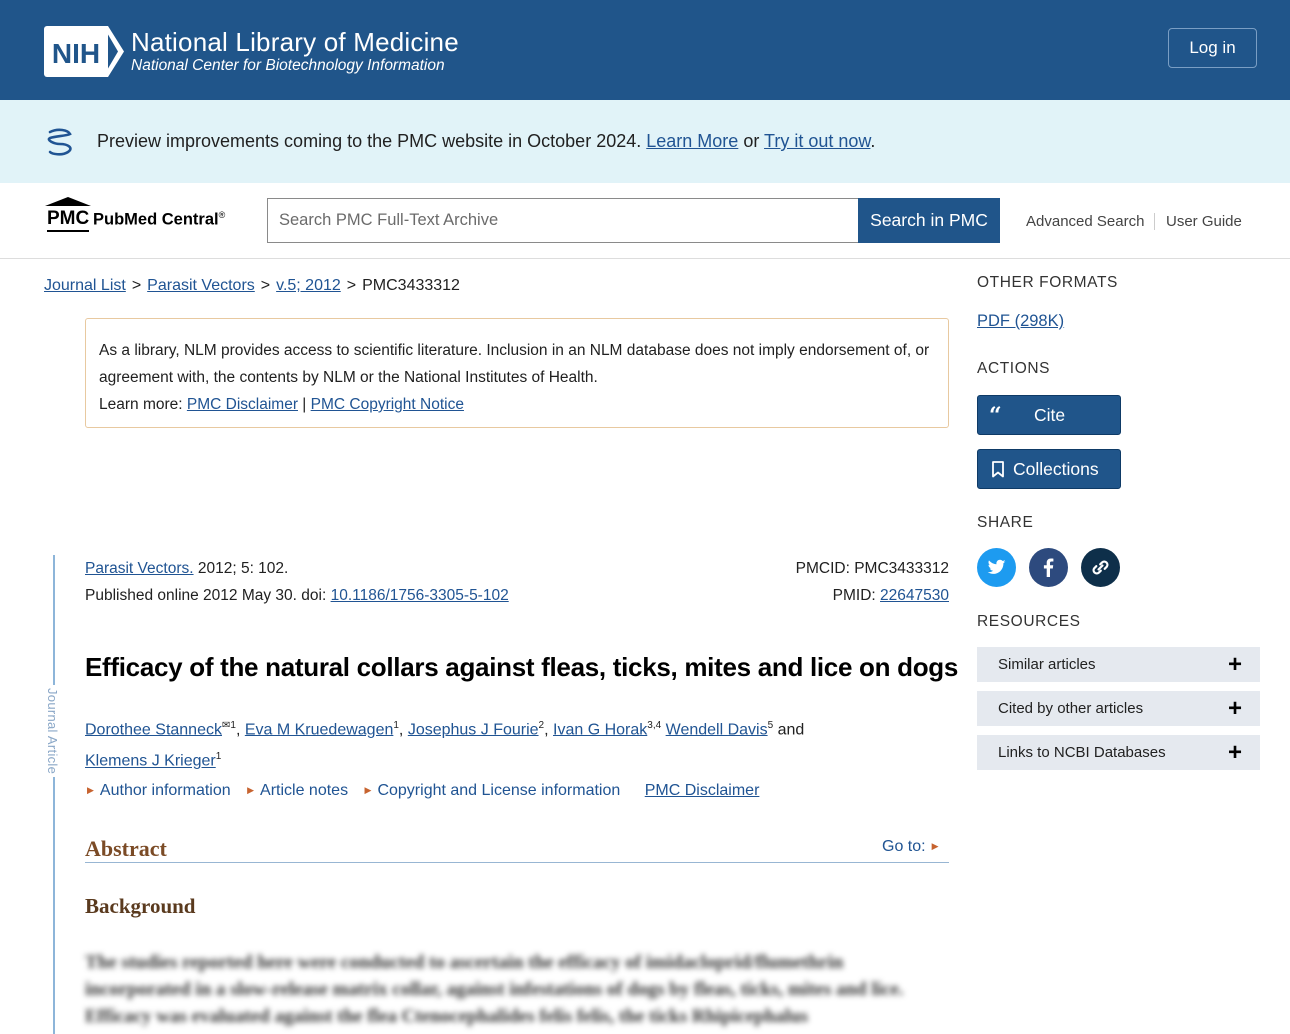  Describe the element at coordinates (52, 731) in the screenshot. I see `journal-article-label: Journal Article` at that location.